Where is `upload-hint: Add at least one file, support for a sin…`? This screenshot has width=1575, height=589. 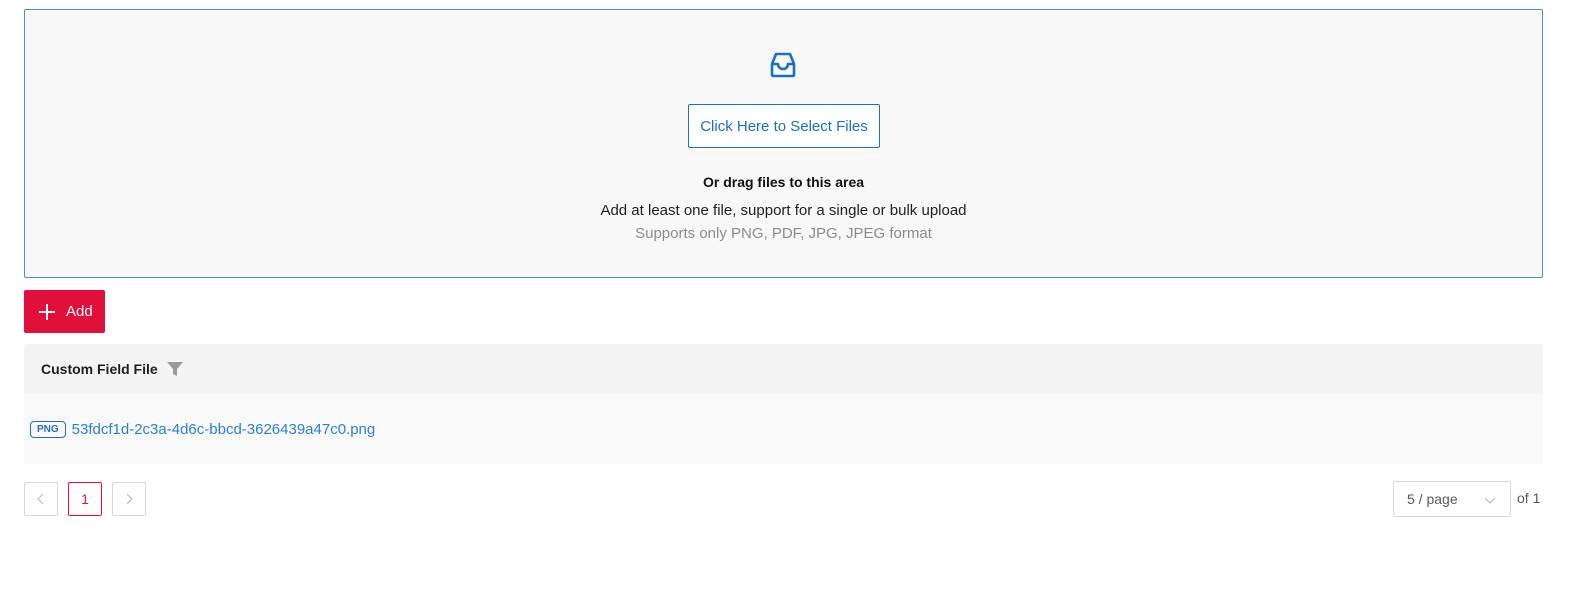
upload-hint: Add at least one file, support for a sin… is located at coordinates (783, 210).